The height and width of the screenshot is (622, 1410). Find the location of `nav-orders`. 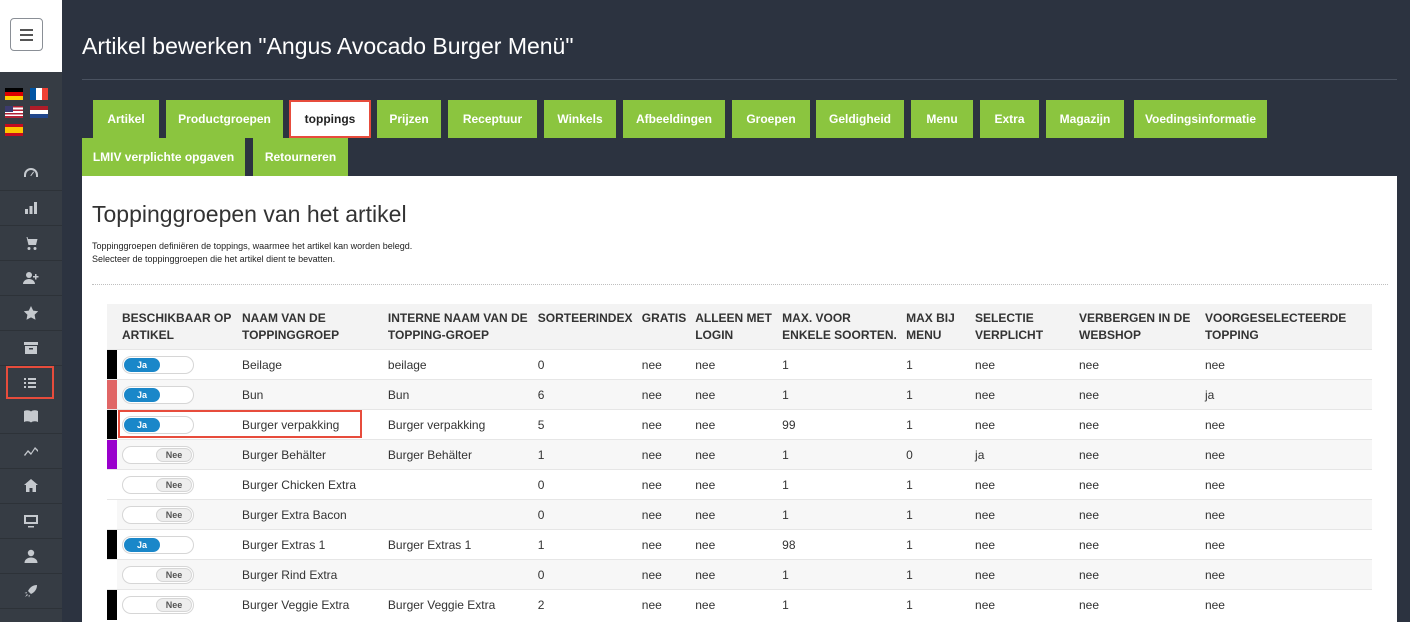

nav-orders is located at coordinates (31, 243).